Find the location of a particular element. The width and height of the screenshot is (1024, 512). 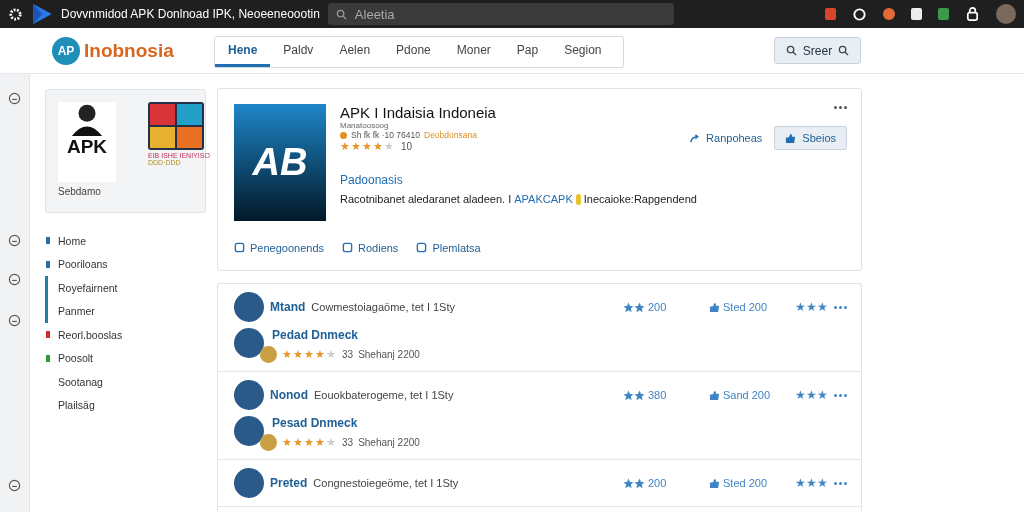

review-text: Eouokbaterogeme, tet I 1Sty is located at coordinates (384, 395).